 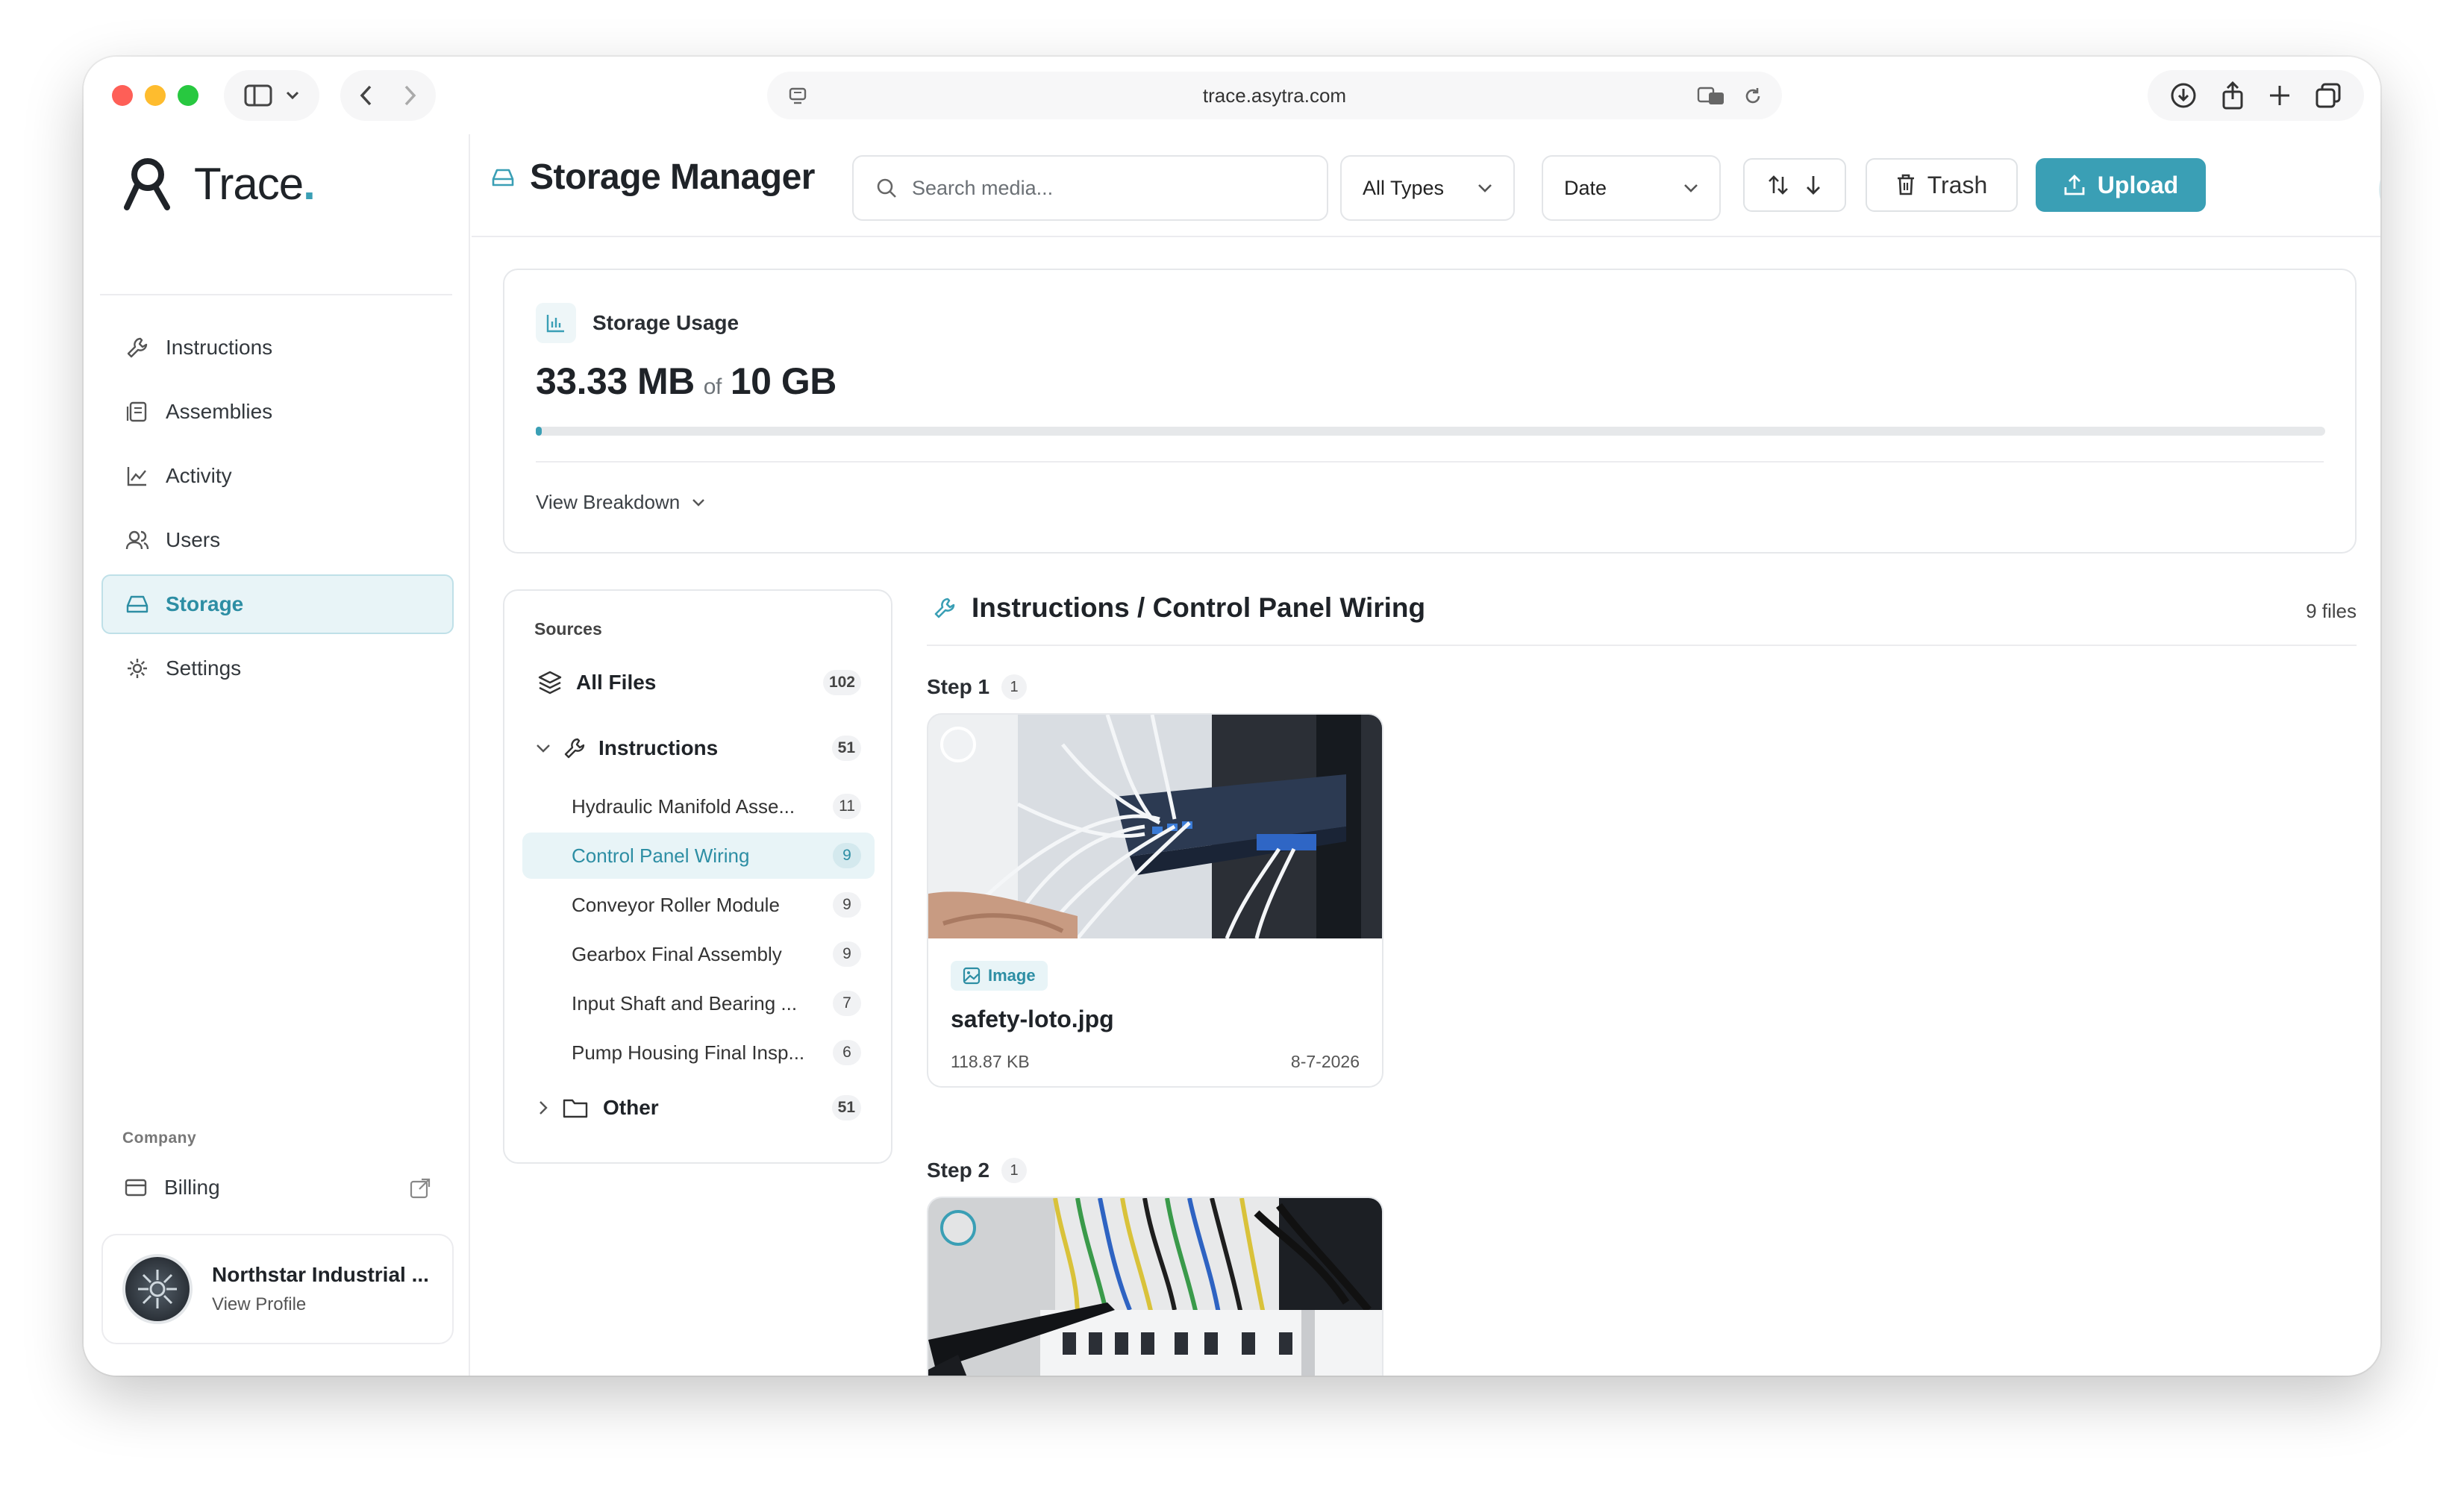 I want to click on user-avatar: JS, so click(x=2379, y=189).